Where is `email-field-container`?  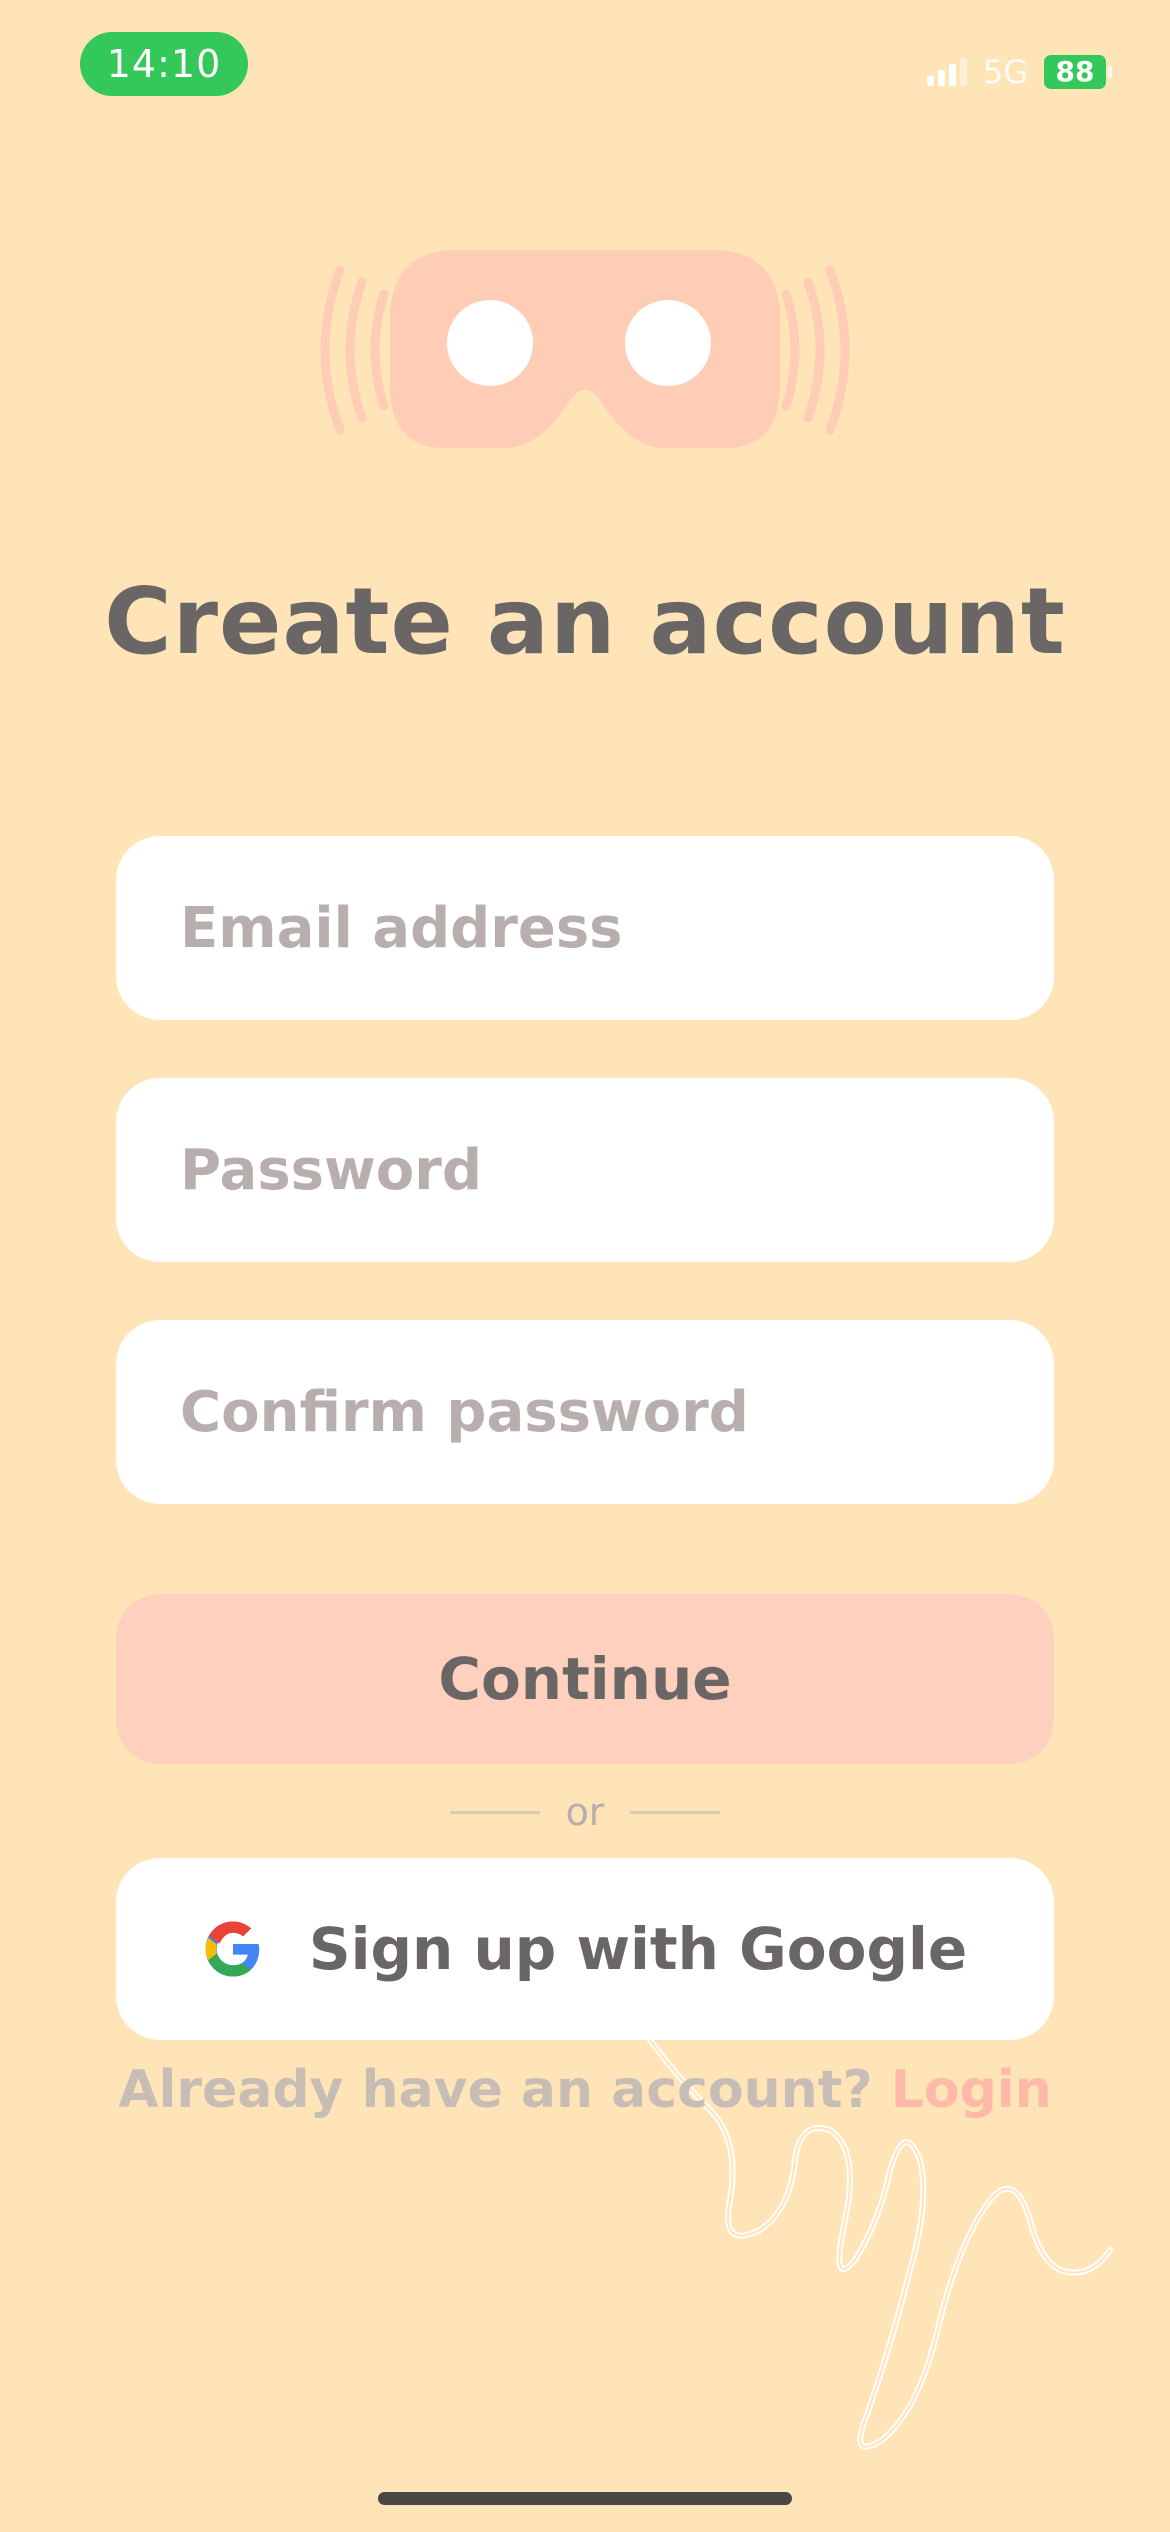
email-field-container is located at coordinates (585, 928).